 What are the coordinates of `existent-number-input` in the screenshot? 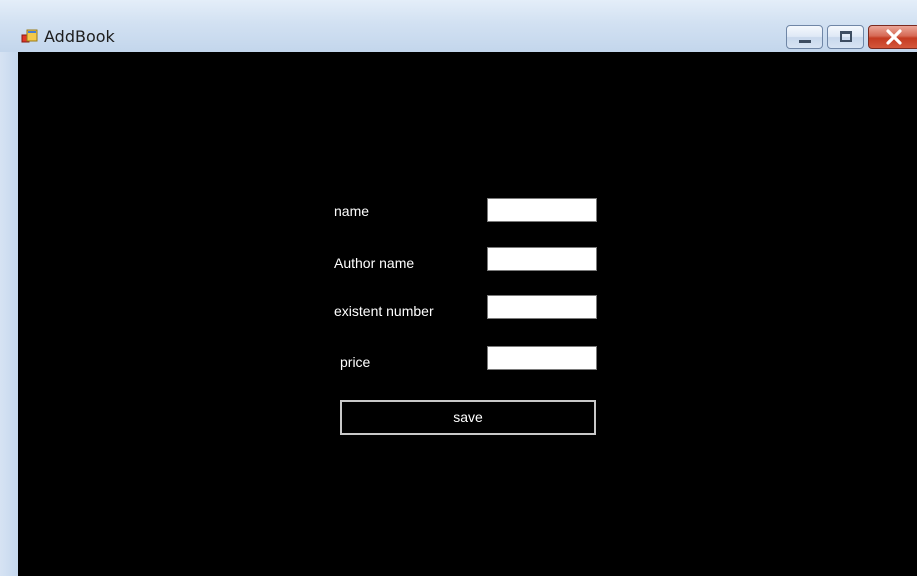 It's located at (542, 307).